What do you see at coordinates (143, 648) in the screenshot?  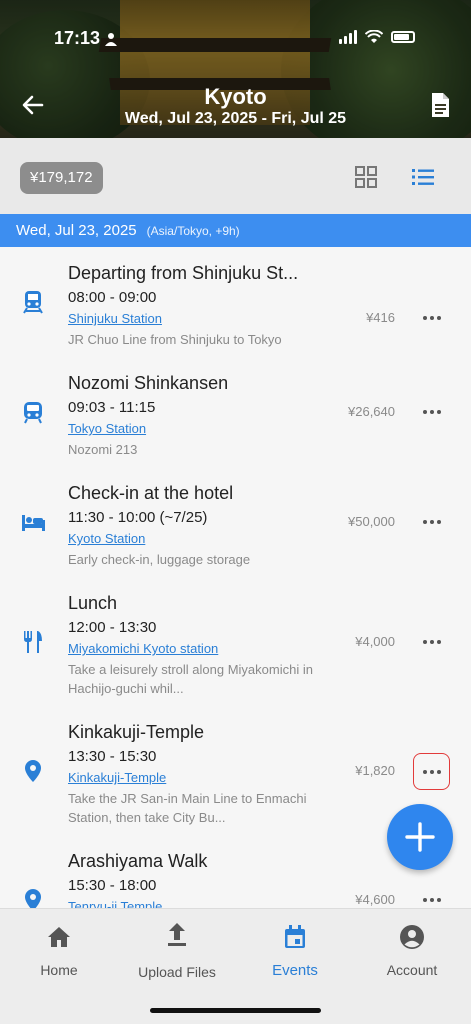 I see `event-location-link: Miyakomichi Kyoto station` at bounding box center [143, 648].